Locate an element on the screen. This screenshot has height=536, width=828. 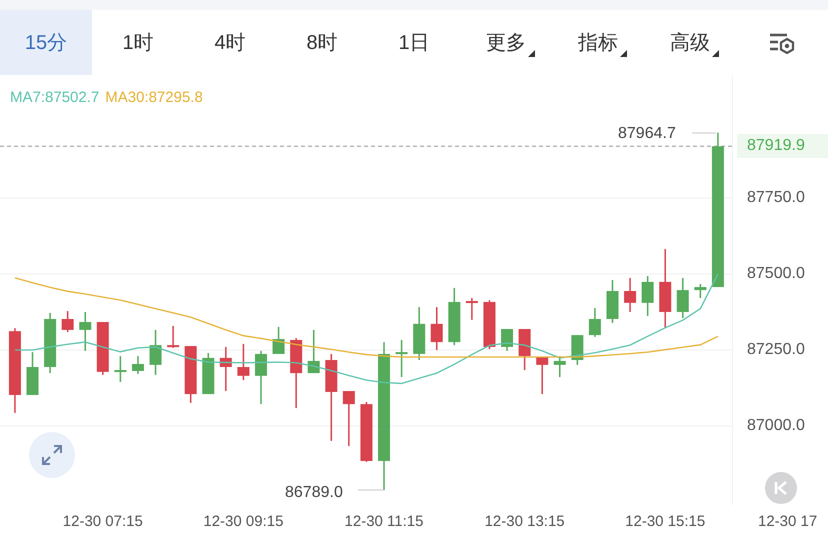
price-axis-label: 87250.0 is located at coordinates (776, 350).